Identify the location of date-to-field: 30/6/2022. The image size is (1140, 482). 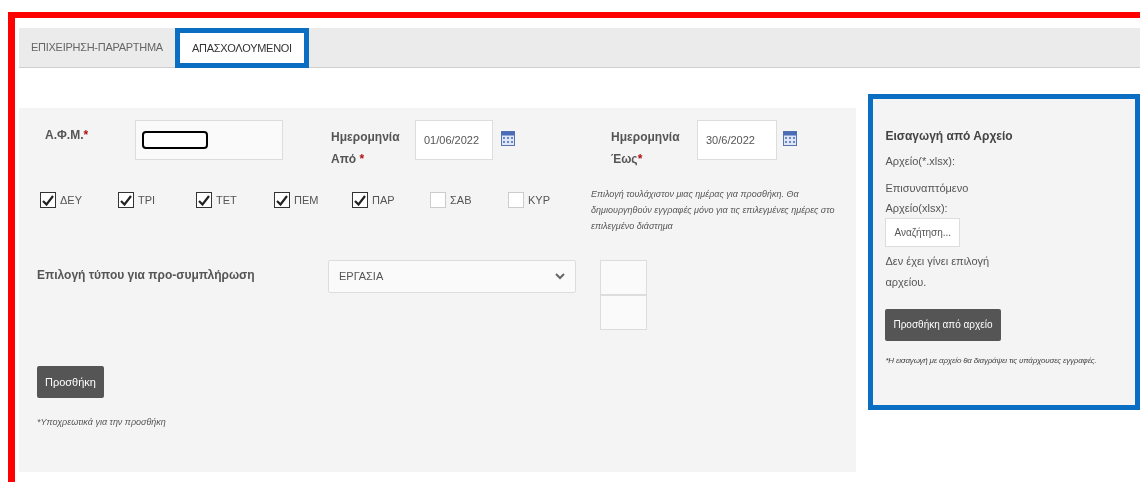
(737, 140).